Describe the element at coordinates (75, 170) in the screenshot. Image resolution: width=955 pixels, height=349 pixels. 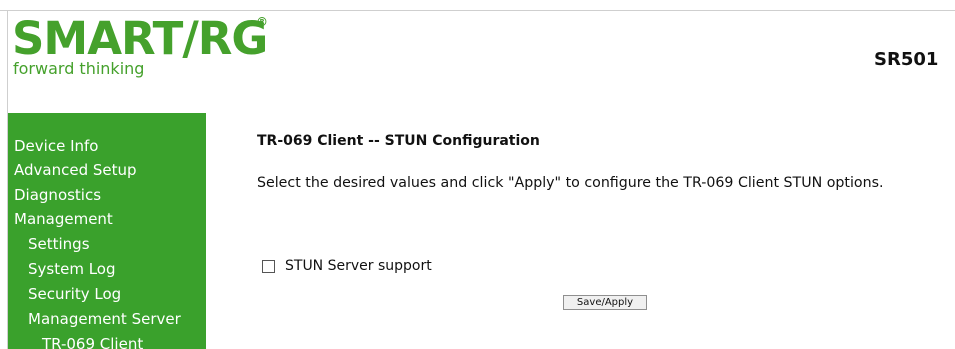
I see `sidebar-item-advanced-setup: Advanced Setup` at that location.